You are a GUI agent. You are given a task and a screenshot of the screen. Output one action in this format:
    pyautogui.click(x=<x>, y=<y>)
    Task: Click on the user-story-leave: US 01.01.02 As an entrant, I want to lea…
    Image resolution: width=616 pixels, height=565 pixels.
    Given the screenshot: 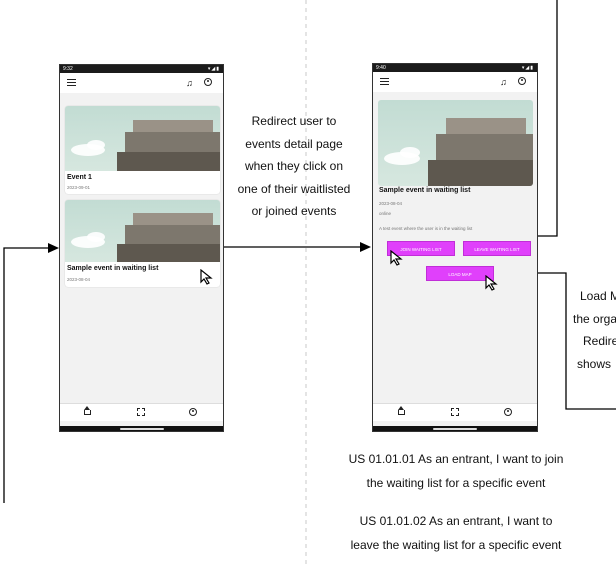 What is the action you would take?
    pyautogui.click(x=456, y=533)
    